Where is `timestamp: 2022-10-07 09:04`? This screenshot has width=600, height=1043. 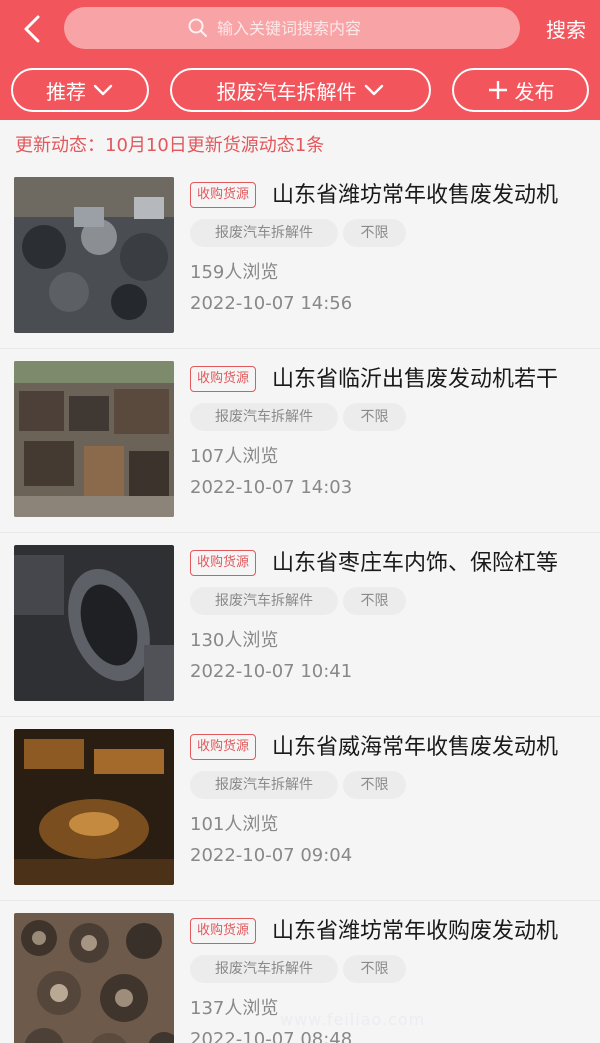
timestamp: 2022-10-07 09:04 is located at coordinates (271, 855).